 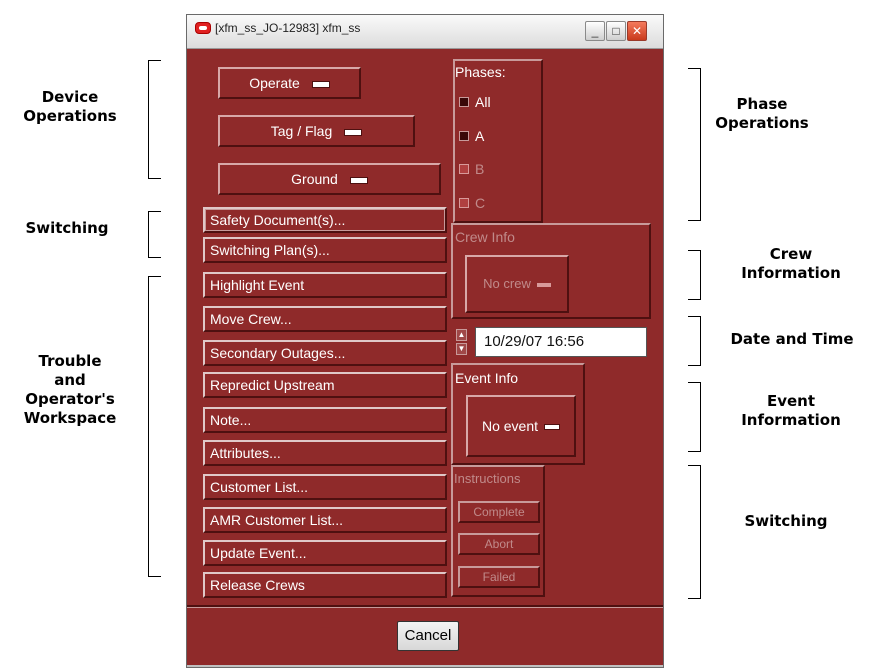 I want to click on bracket-switching-left, so click(x=154, y=234).